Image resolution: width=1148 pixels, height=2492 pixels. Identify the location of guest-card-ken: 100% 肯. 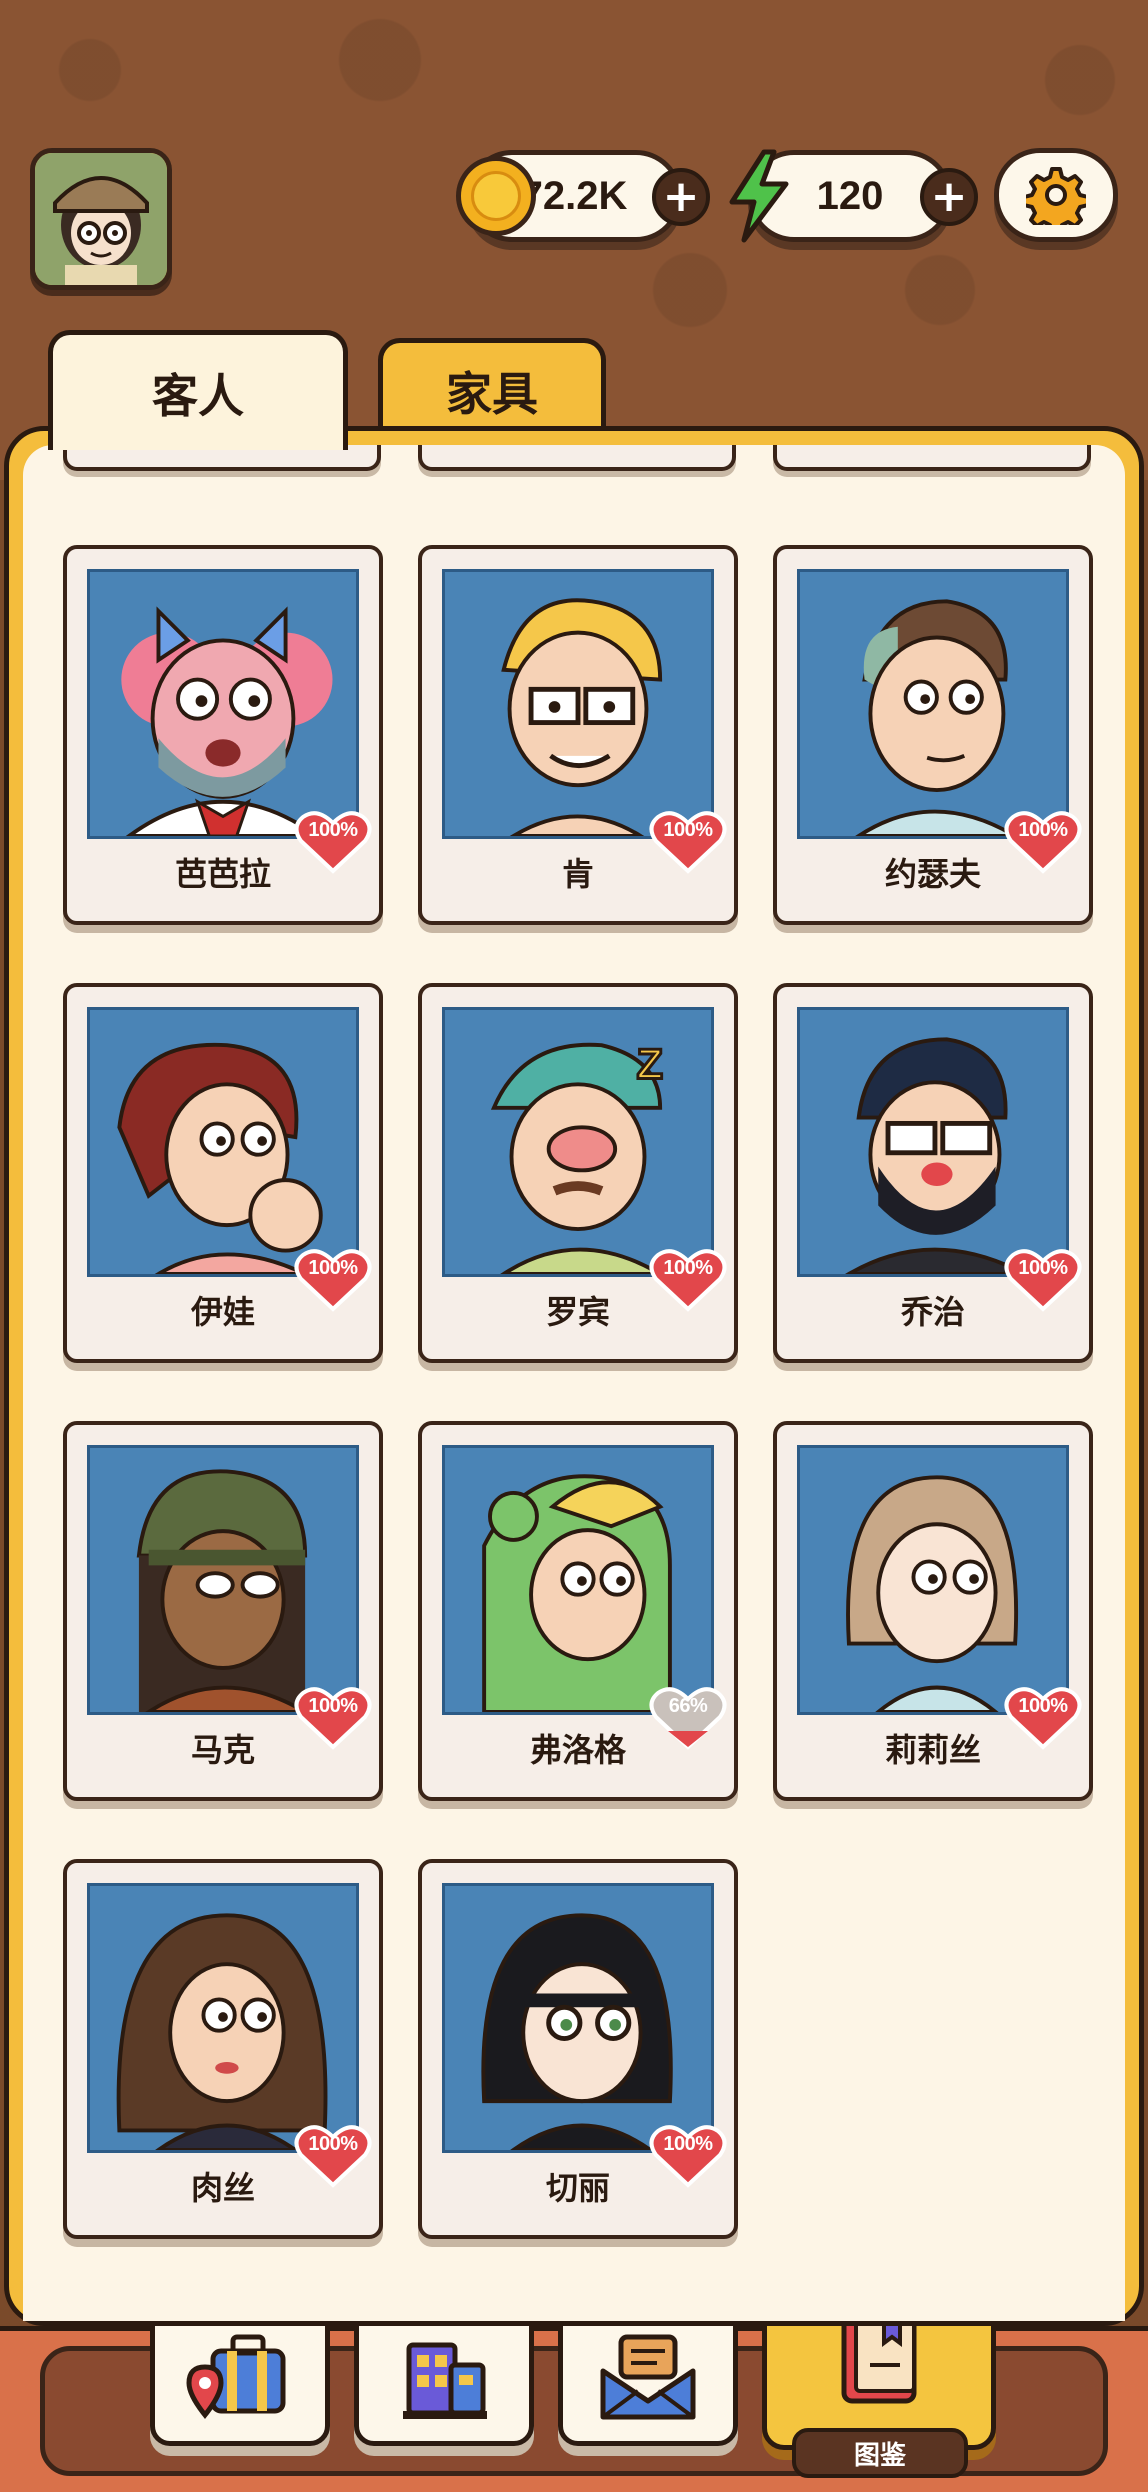
(578, 735).